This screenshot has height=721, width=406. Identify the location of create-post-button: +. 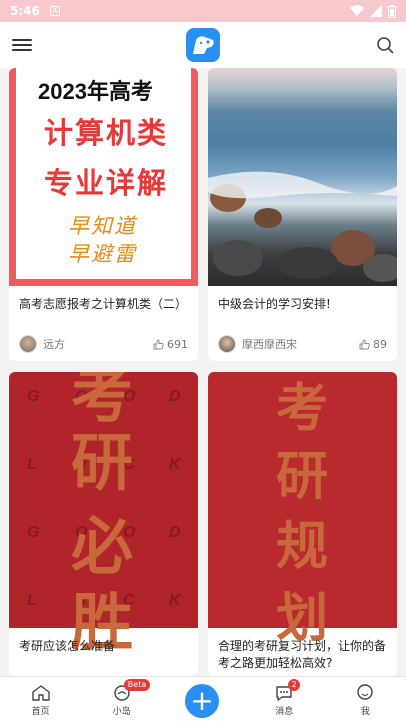
(202, 701).